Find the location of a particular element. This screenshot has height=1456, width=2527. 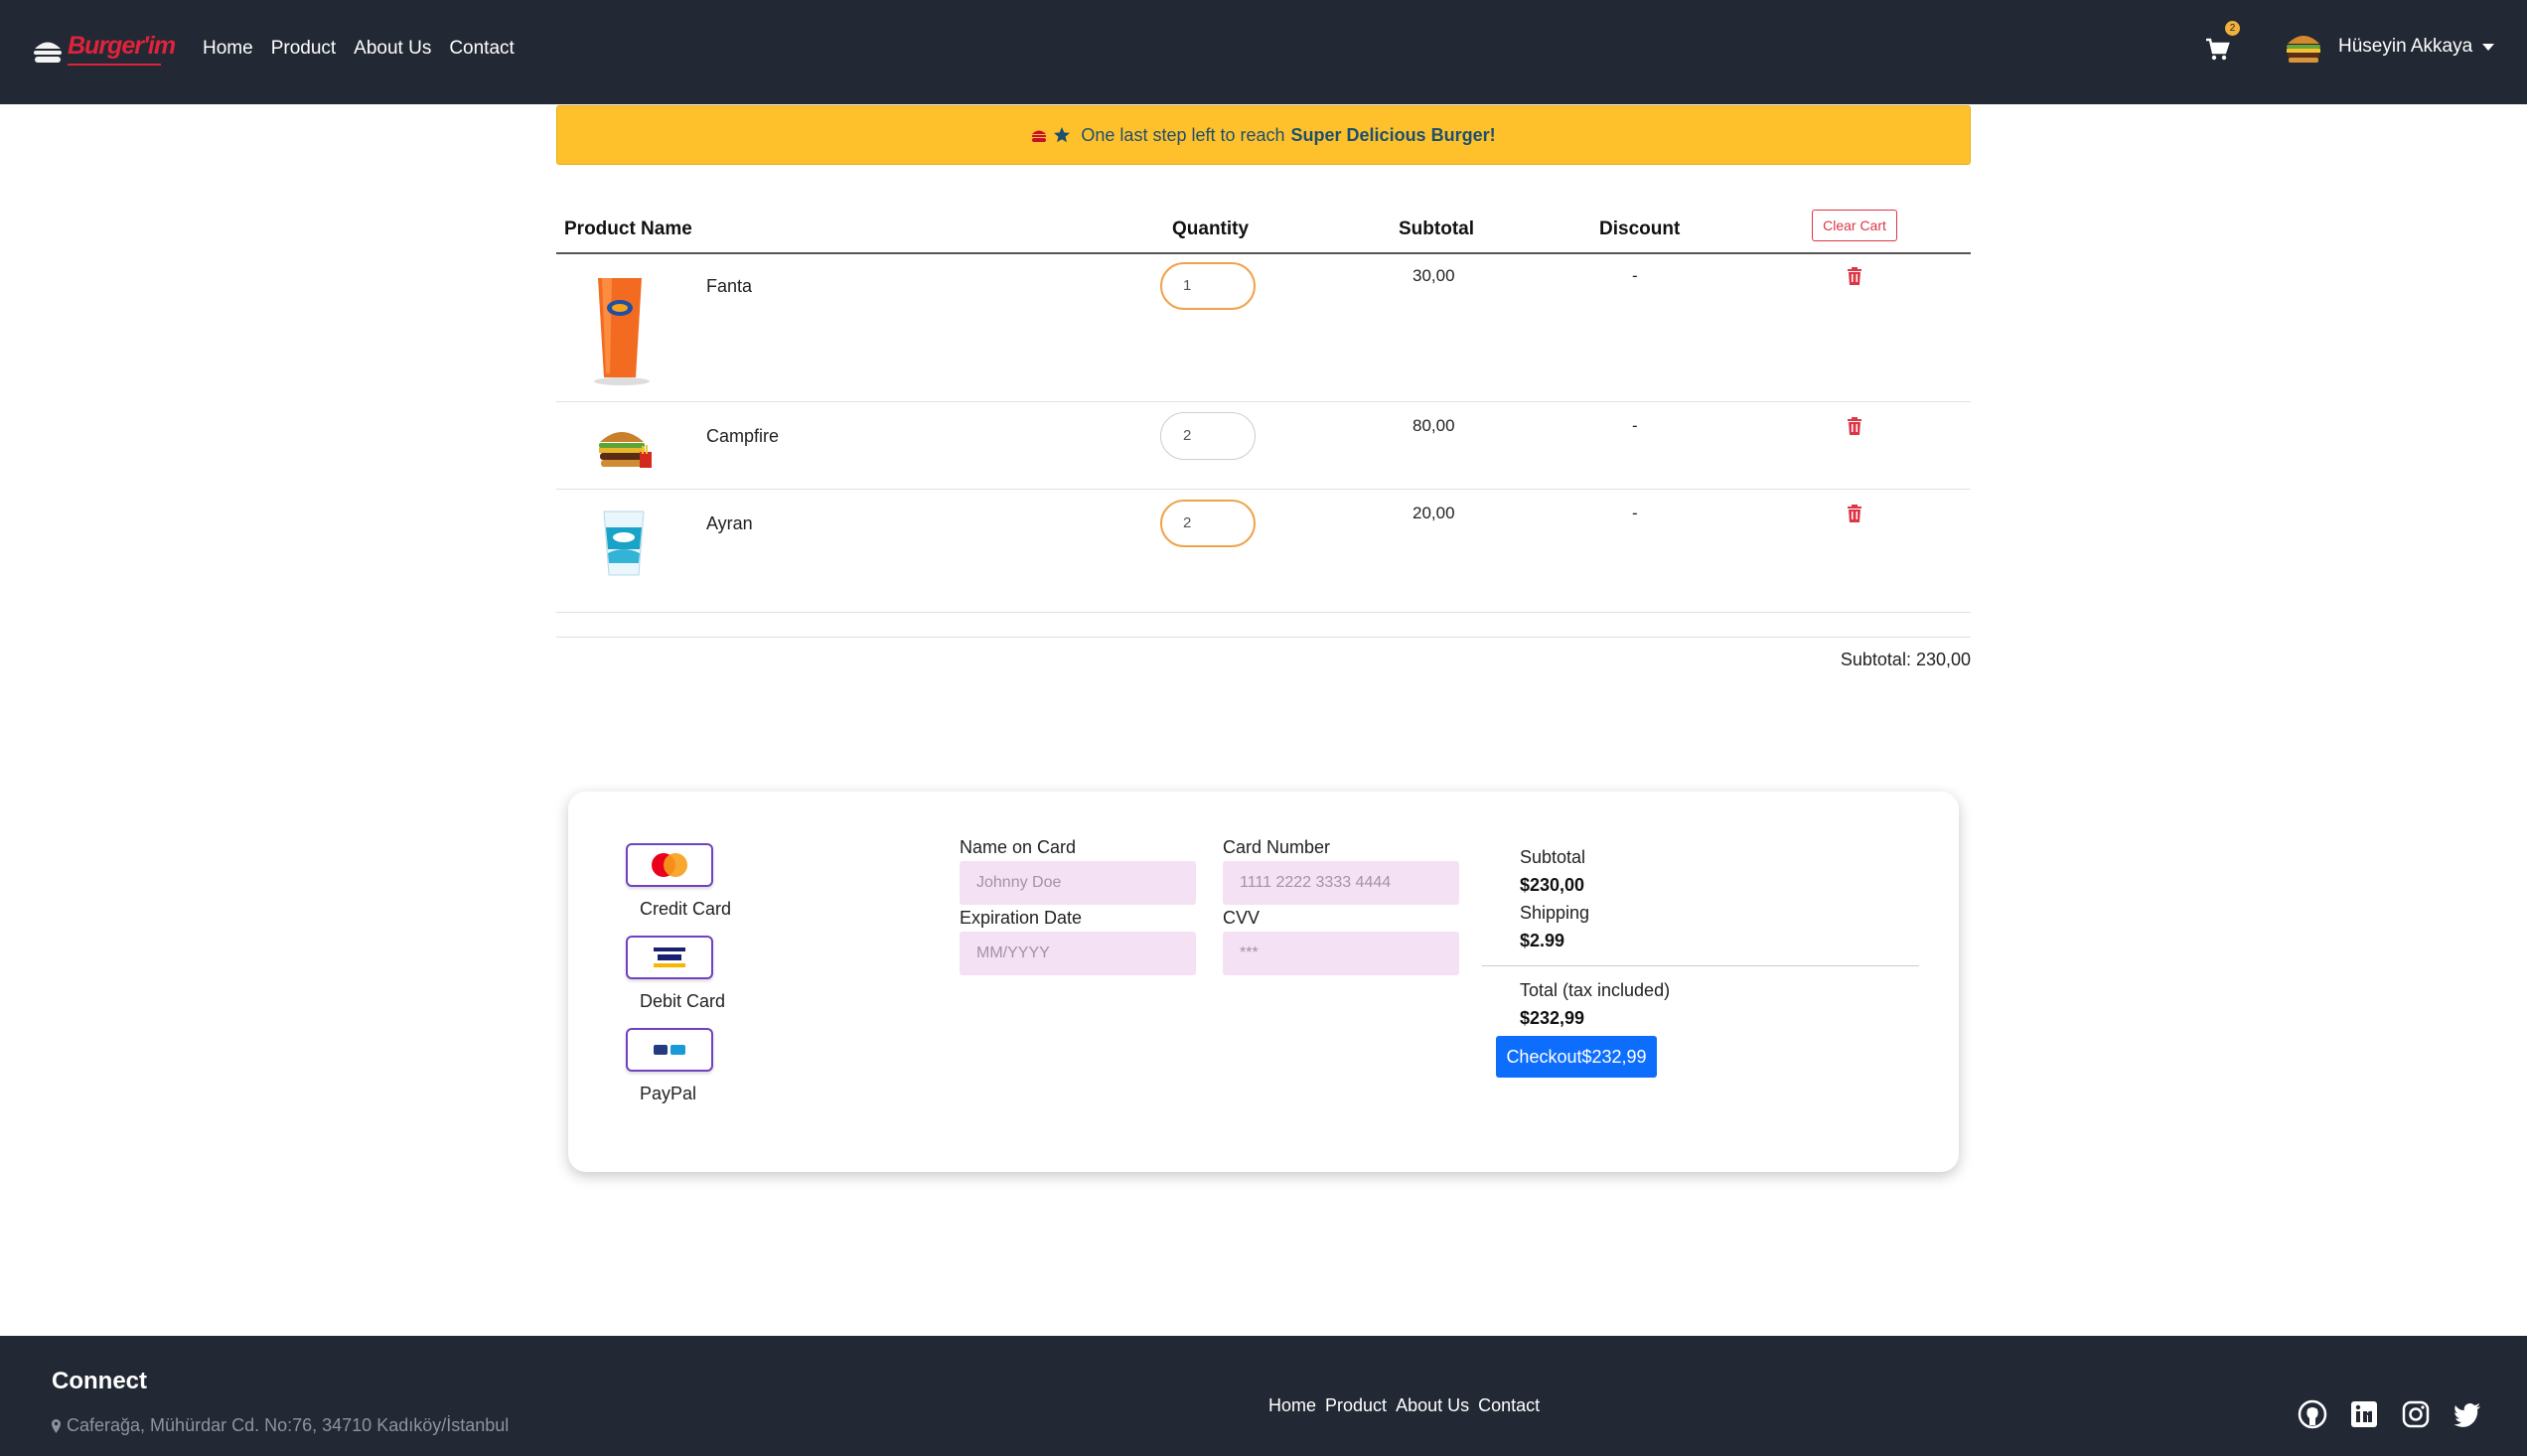

payment-method-debit-card: Debit Card is located at coordinates (675, 974).